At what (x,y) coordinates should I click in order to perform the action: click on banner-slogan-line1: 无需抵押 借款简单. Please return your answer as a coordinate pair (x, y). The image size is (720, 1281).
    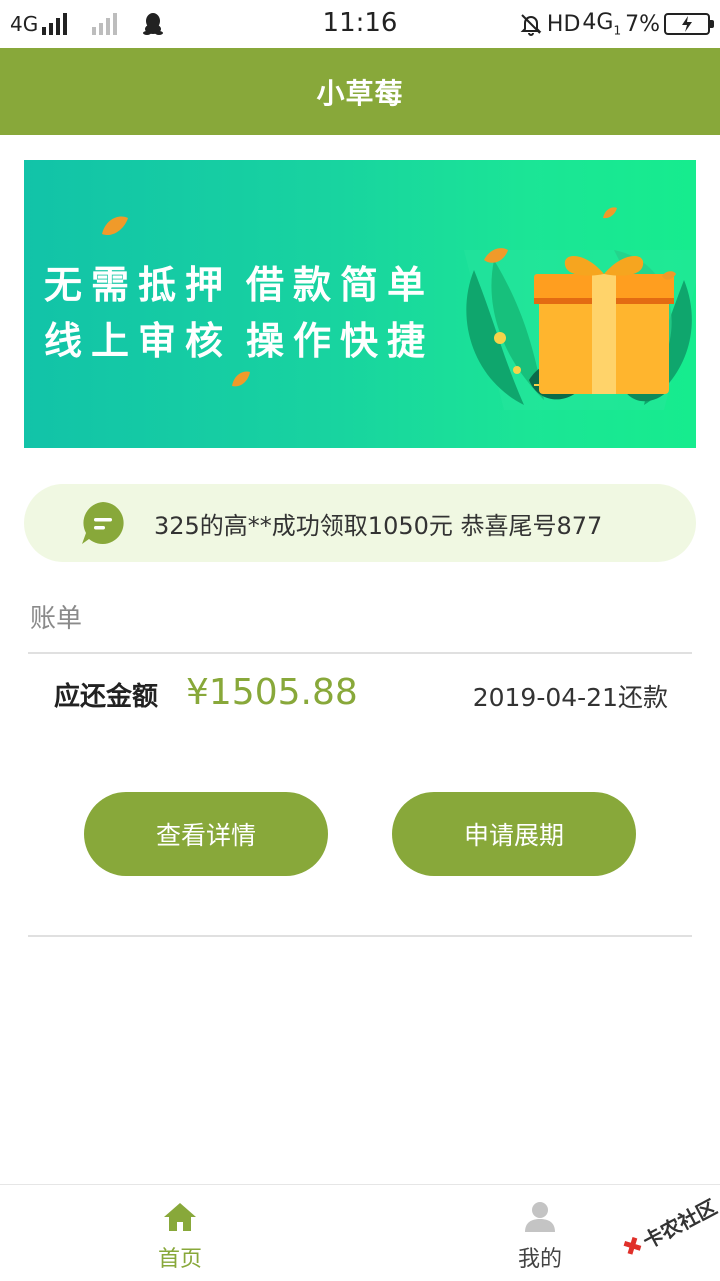
    Looking at the image, I should click on (239, 285).